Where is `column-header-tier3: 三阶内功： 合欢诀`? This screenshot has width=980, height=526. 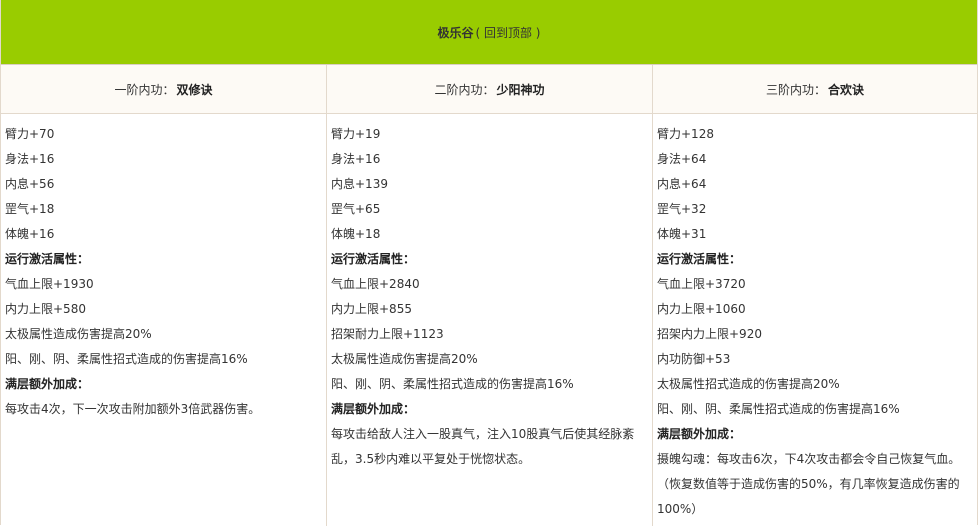
column-header-tier3: 三阶内功： 合欢诀 is located at coordinates (815, 89).